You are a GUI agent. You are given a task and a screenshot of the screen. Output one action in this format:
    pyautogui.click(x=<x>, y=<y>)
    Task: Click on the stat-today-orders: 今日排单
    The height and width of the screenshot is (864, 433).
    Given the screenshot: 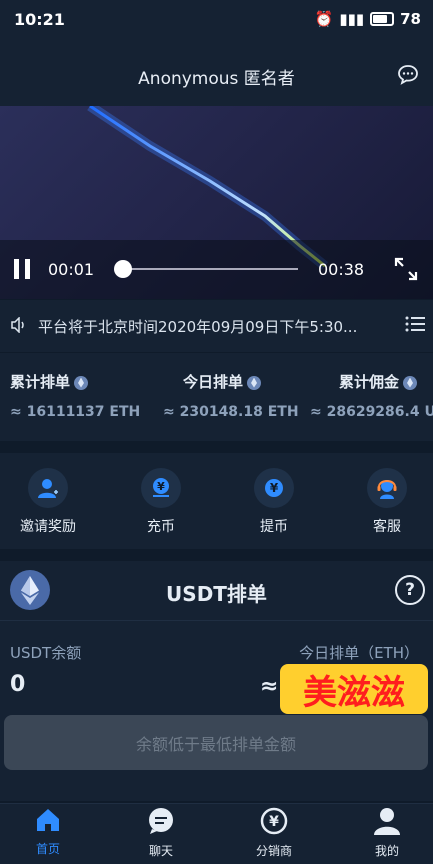 What is the action you would take?
    pyautogui.click(x=222, y=381)
    